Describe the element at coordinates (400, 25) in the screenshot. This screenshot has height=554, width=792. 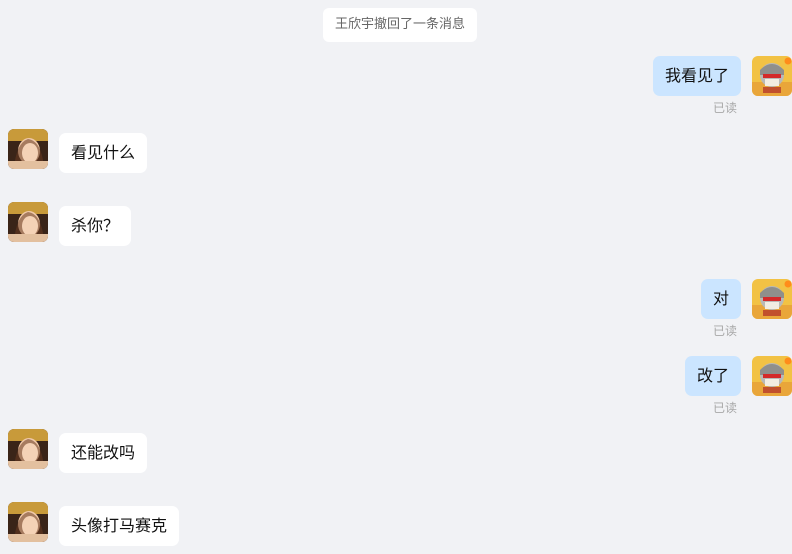
I see `recall-notice: 王欣宇撤回了一条消息` at that location.